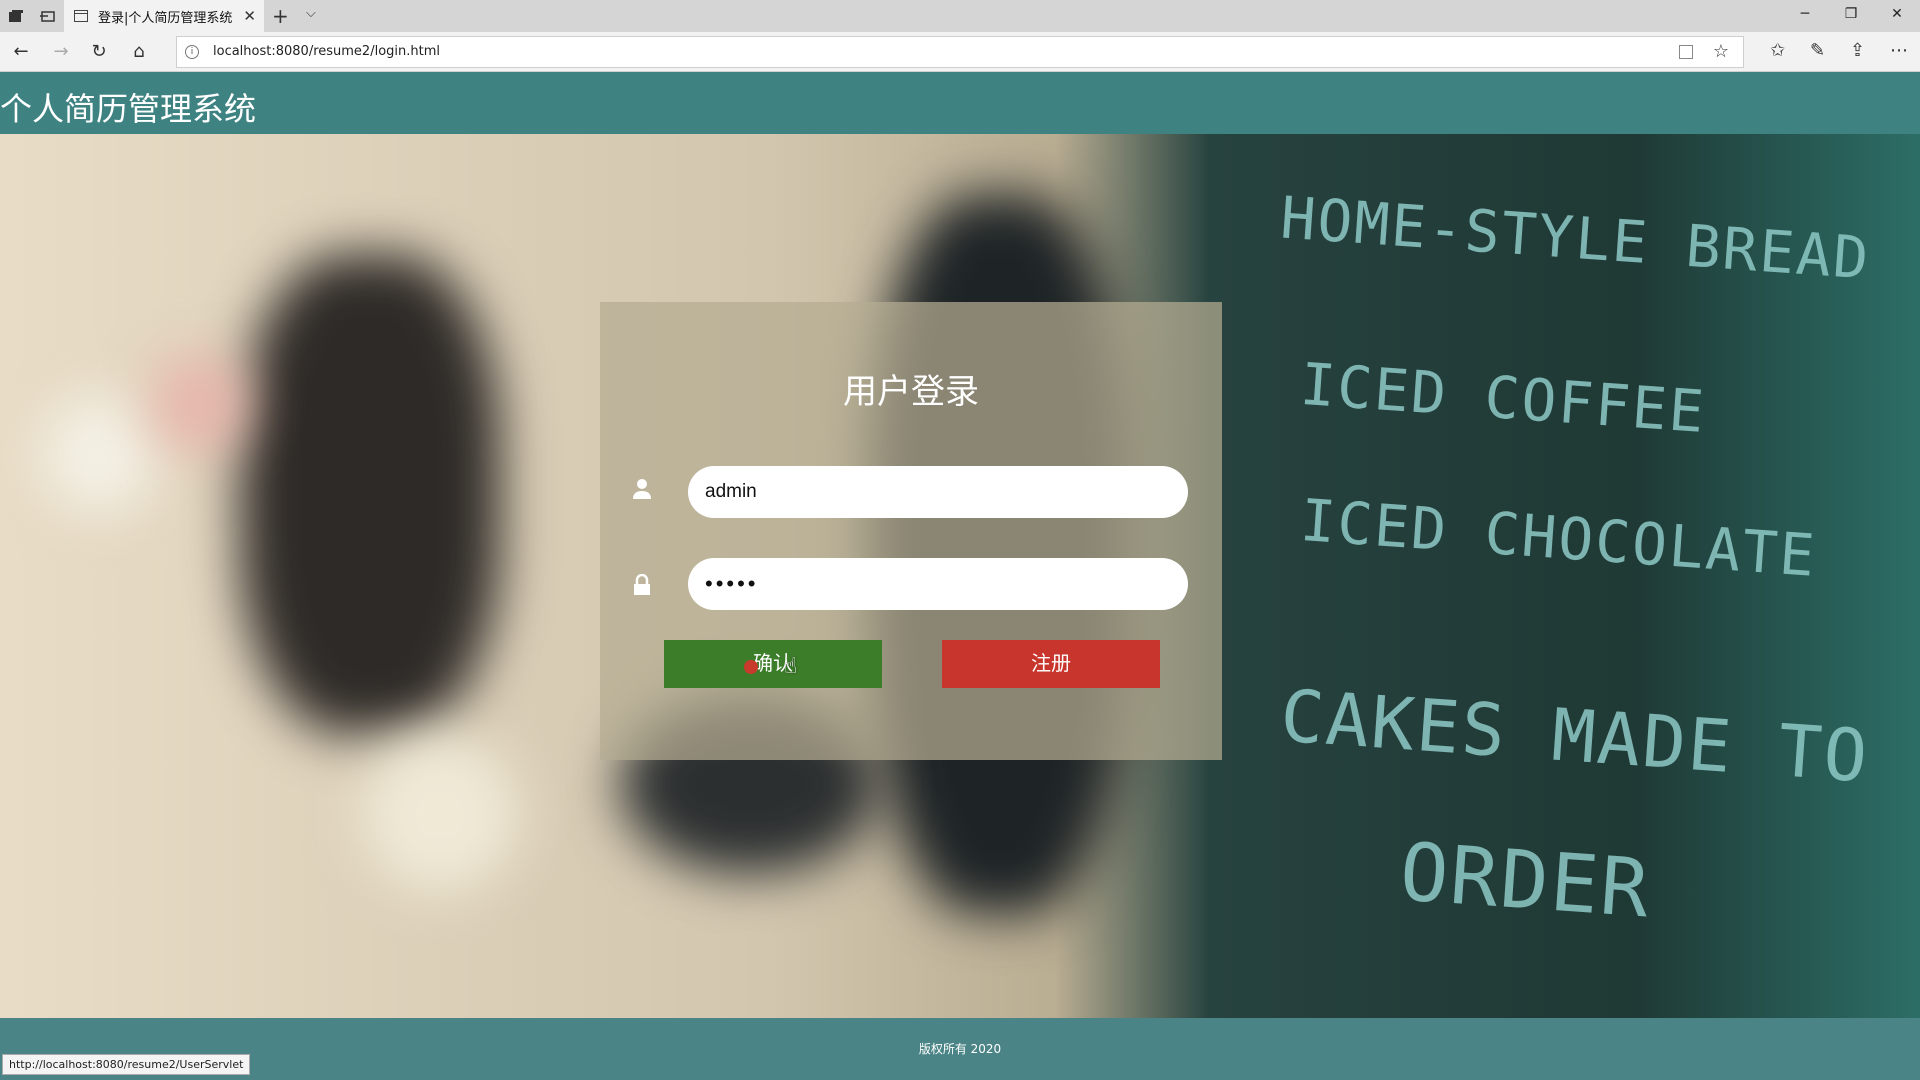 The width and height of the screenshot is (1920, 1080). Describe the element at coordinates (48, 16) in the screenshot. I see `set-aside-tabs-icon` at that location.